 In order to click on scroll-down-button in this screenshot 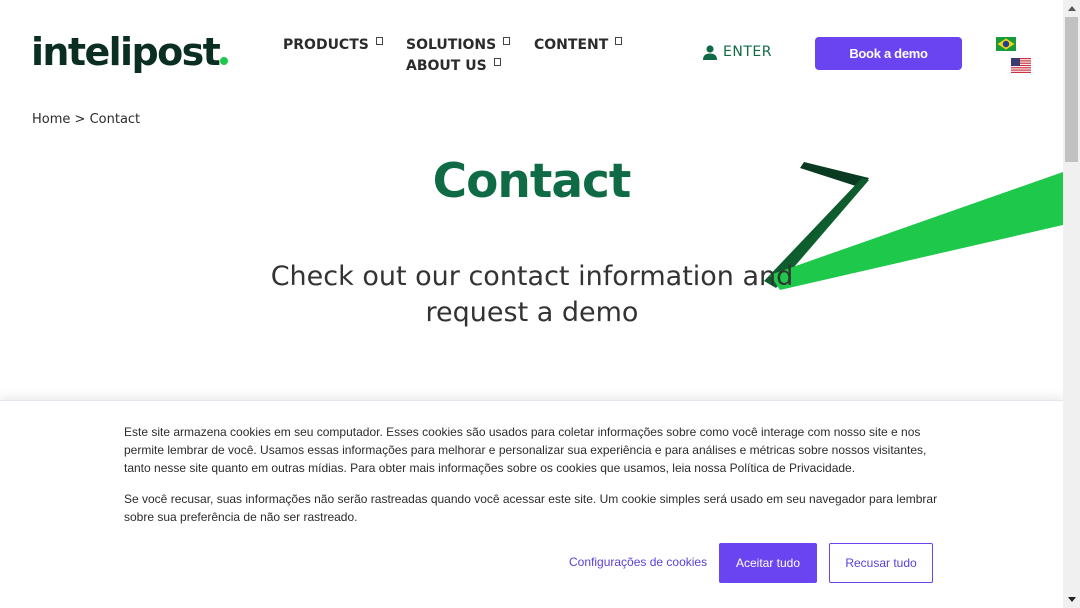, I will do `click(1071, 599)`.